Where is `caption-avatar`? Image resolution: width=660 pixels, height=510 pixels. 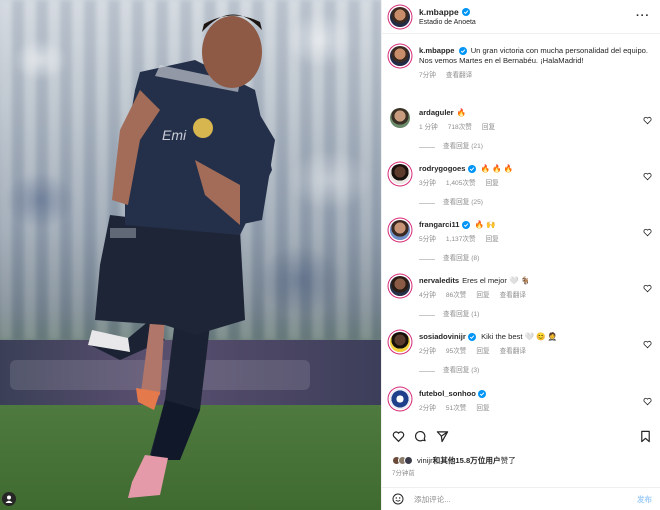 caption-avatar is located at coordinates (400, 56).